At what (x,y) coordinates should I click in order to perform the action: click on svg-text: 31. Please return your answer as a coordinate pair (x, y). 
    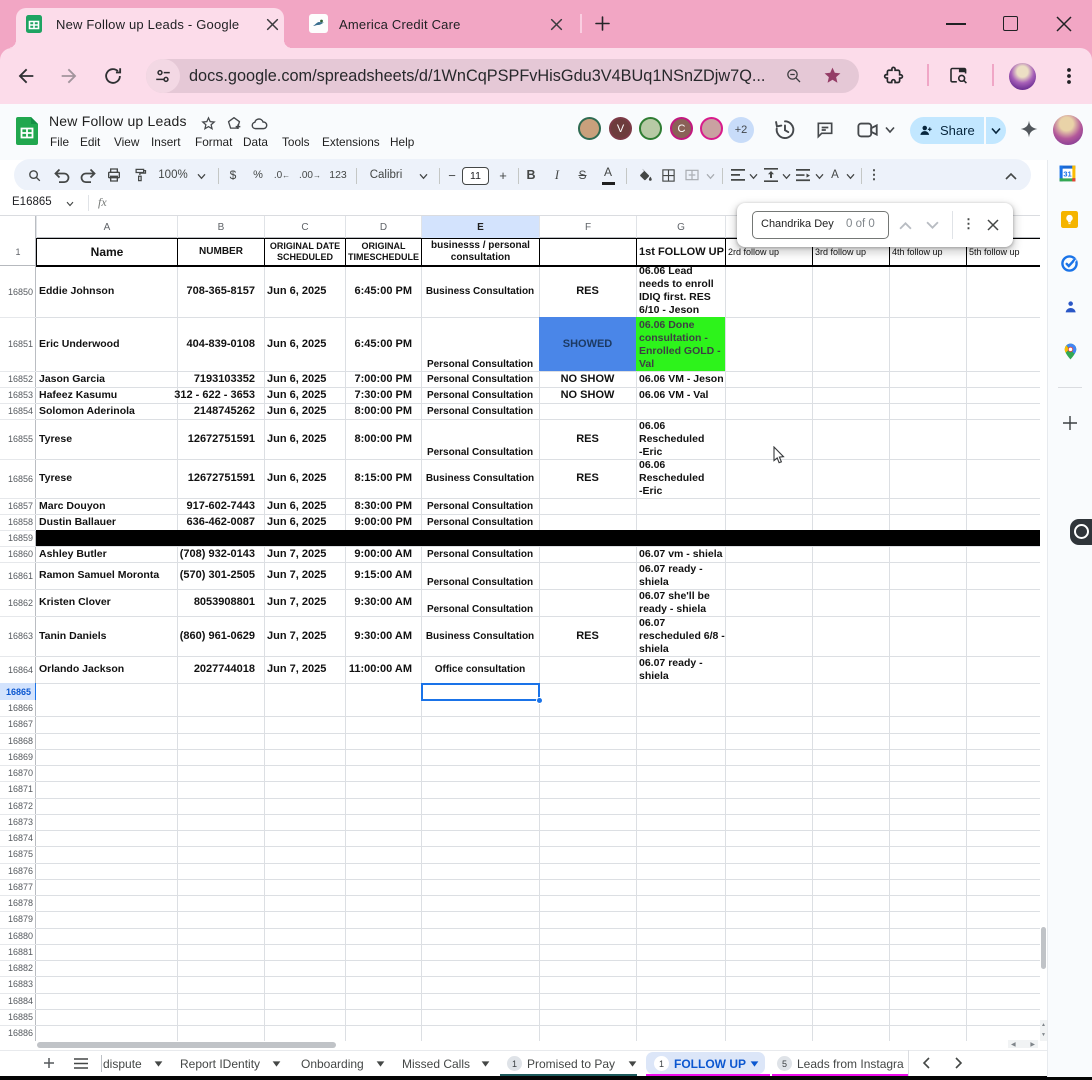
    Looking at the image, I should click on (1067, 173).